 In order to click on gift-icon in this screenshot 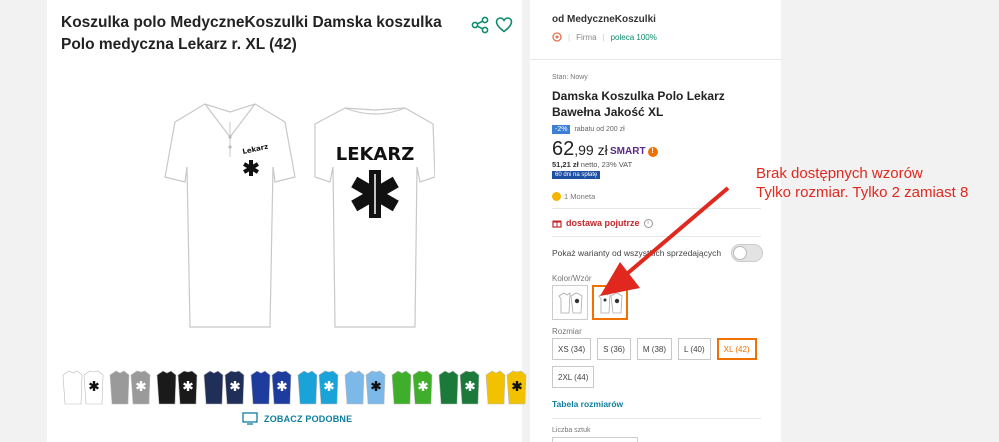, I will do `click(557, 224)`.